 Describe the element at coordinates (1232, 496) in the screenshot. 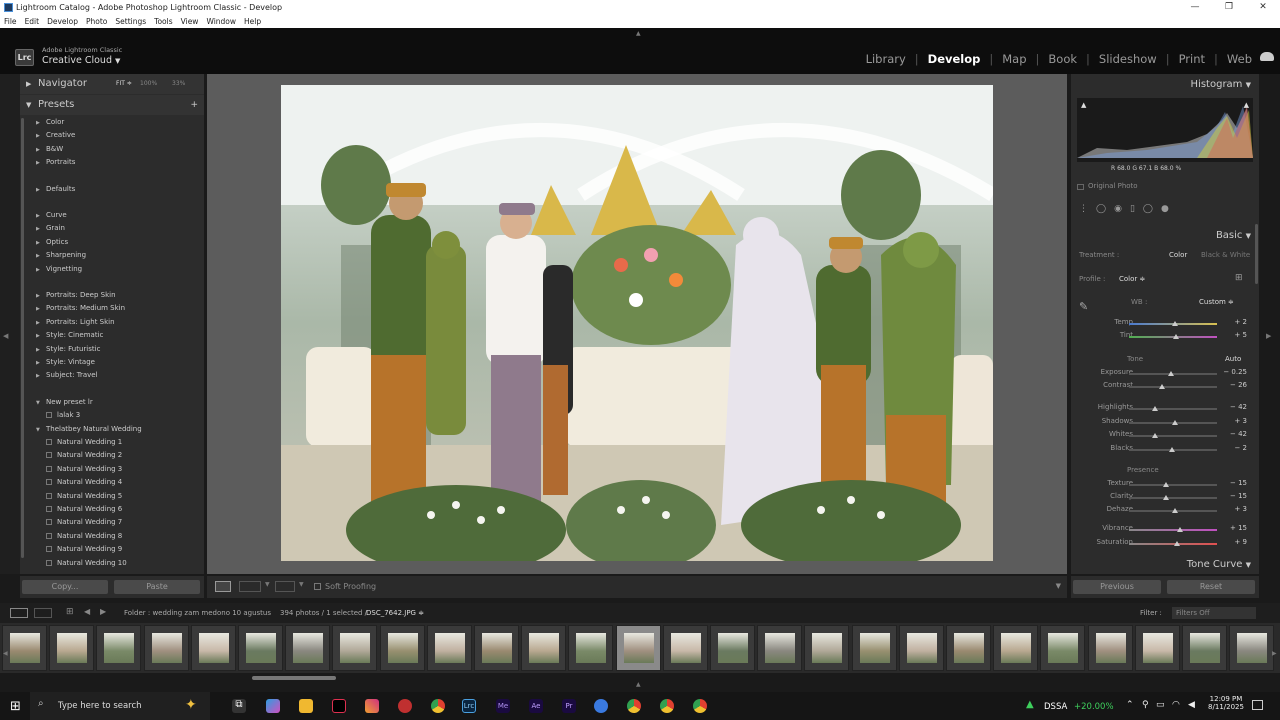

I see `slider-value: − 15` at that location.